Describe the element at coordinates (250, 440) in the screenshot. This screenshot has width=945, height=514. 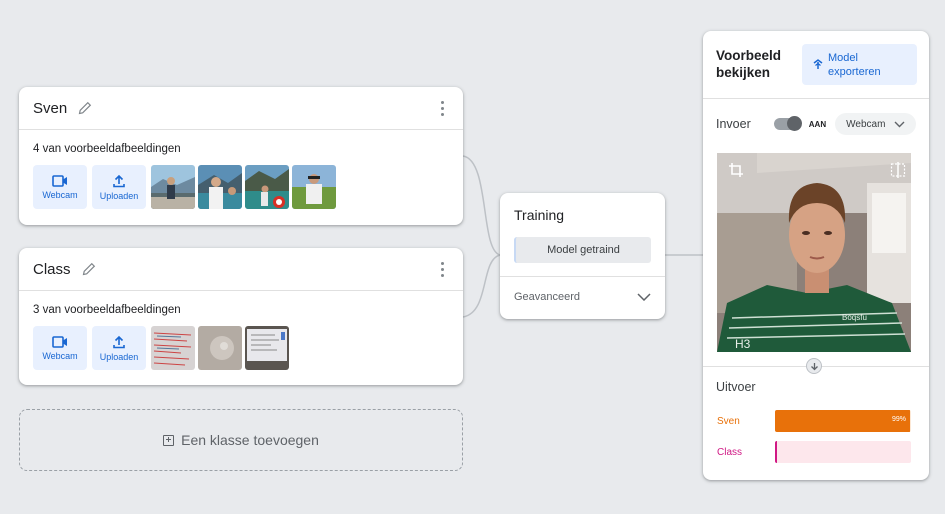
I see `add-class-label: Een klasse toevoegen` at that location.